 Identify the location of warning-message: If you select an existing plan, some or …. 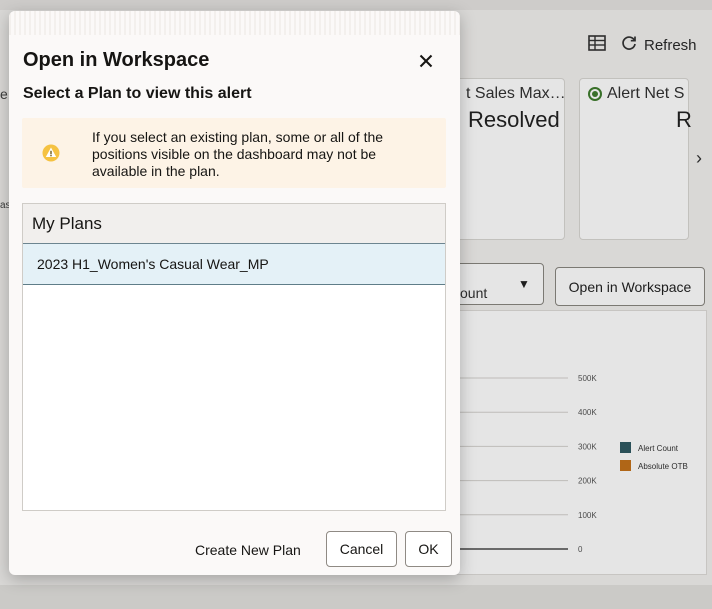
(234, 153).